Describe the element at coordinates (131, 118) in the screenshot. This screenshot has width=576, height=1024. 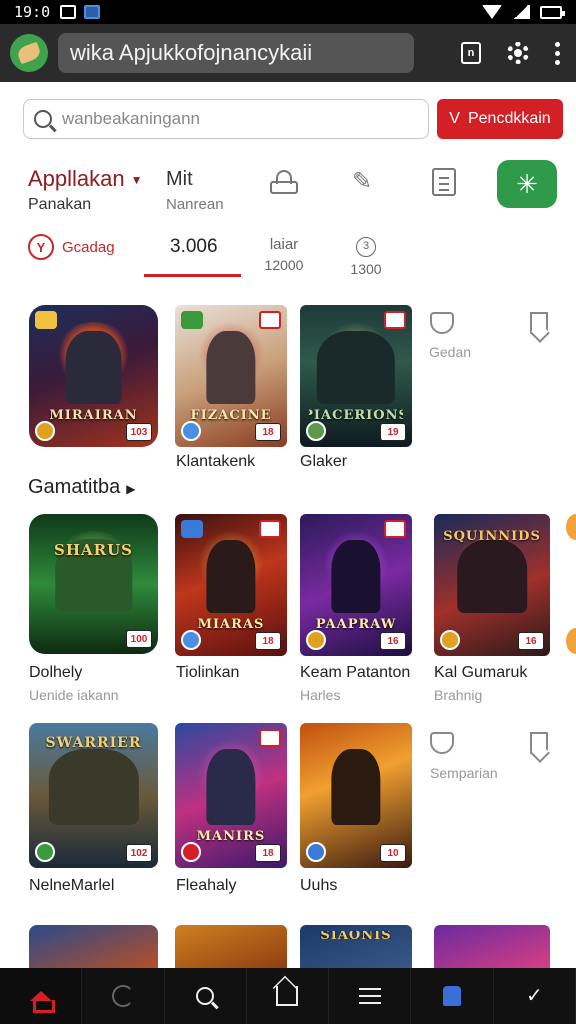
I see `search-placeholder: wanbeakaningann` at that location.